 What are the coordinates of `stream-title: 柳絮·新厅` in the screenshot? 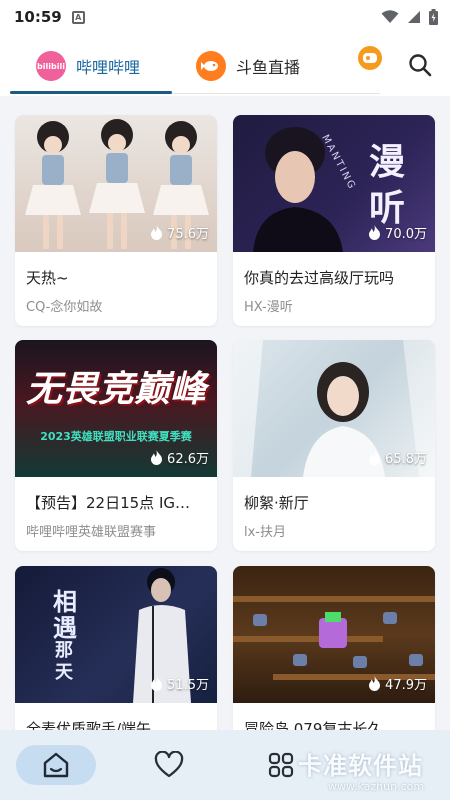 It's located at (276, 503).